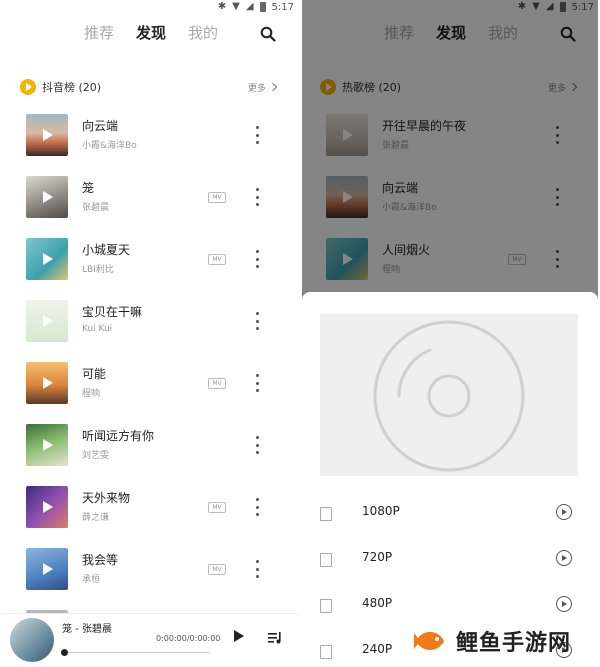 Image resolution: width=600 pixels, height=667 pixels. I want to click on player-title: 笼 - 张碧晨, so click(87, 629).